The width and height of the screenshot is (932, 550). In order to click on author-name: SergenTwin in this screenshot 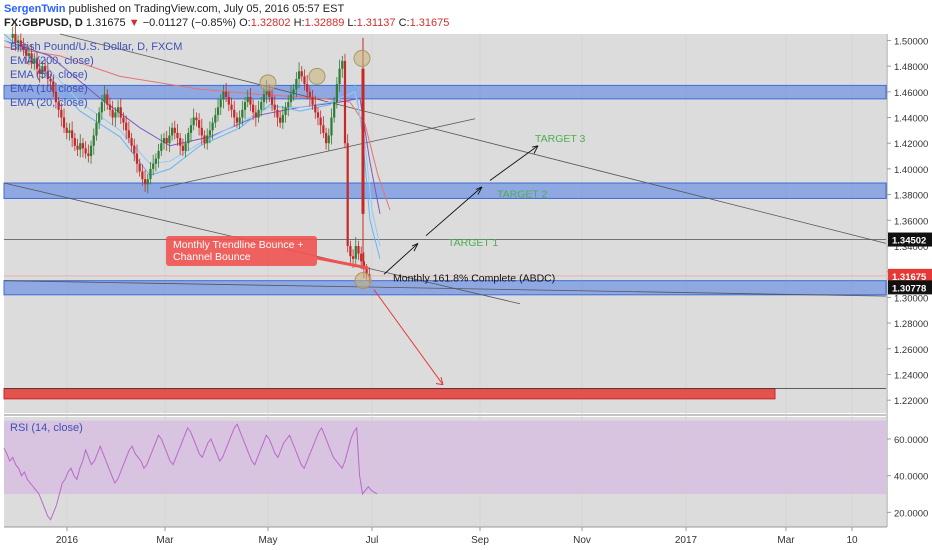, I will do `click(35, 9)`.